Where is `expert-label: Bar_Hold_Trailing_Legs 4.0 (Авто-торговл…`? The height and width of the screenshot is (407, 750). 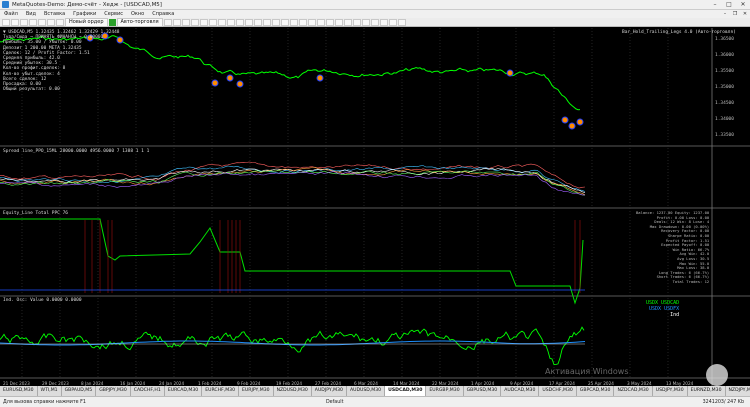 expert-label: Bar_Hold_Trailing_Legs 4.0 (Авто-торговл… is located at coordinates (679, 32).